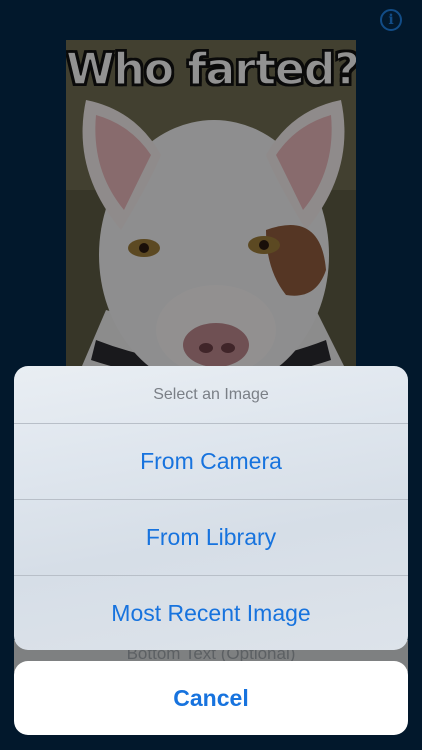 The width and height of the screenshot is (422, 750). What do you see at coordinates (211, 698) in the screenshot?
I see `cancel-button: Cancel` at bounding box center [211, 698].